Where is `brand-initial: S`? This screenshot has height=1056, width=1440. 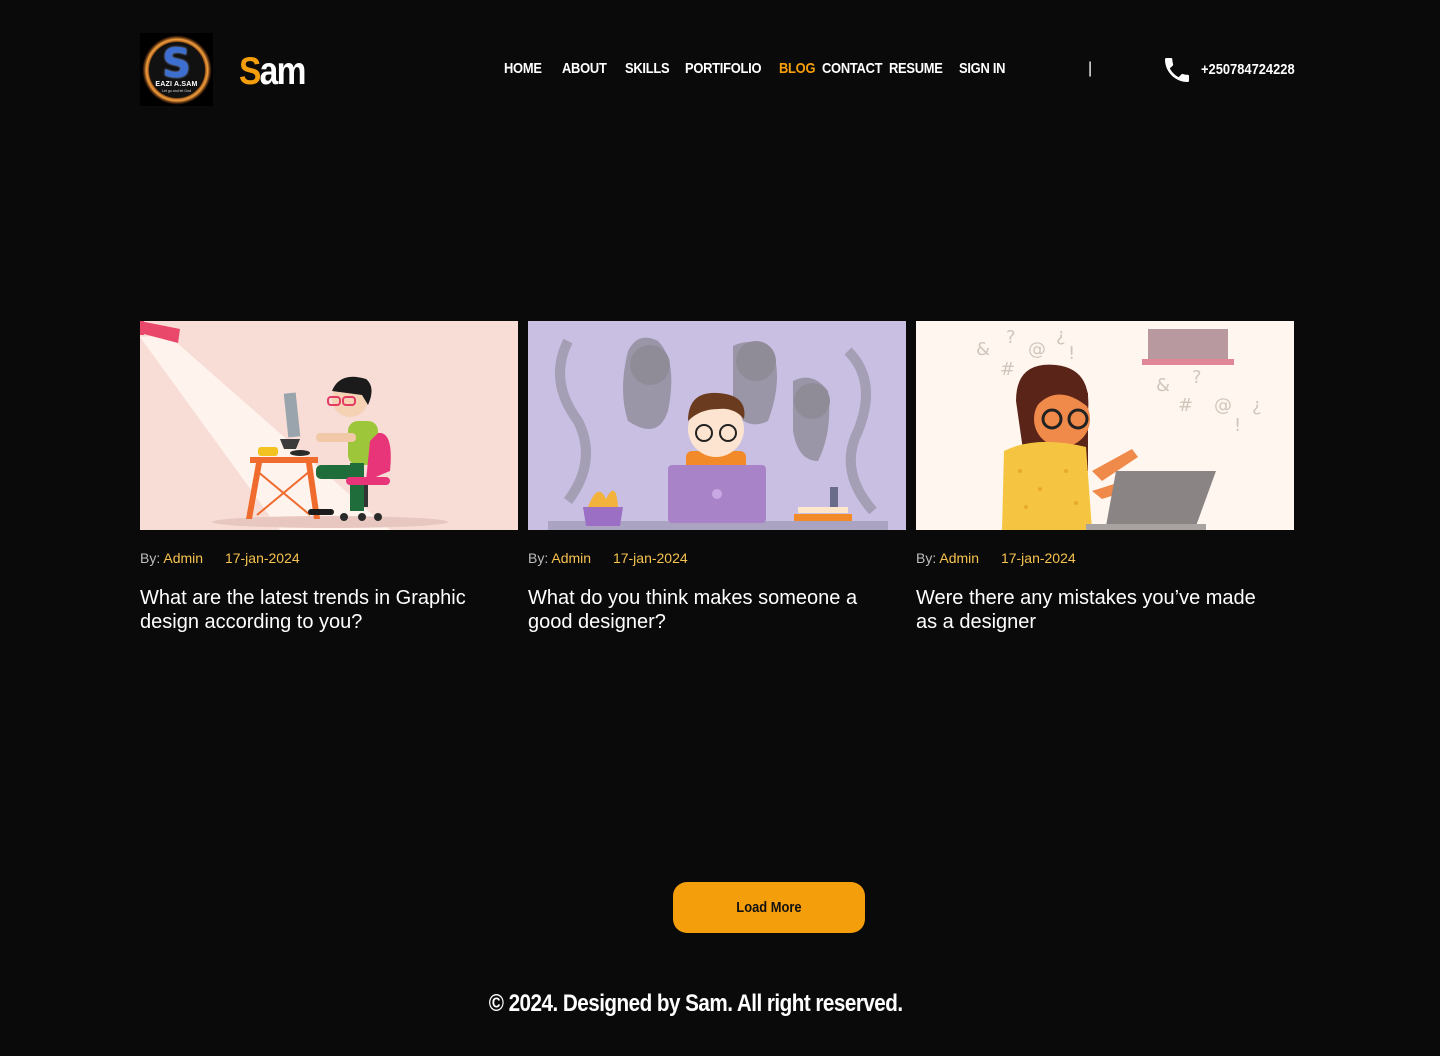
brand-initial: S is located at coordinates (250, 71).